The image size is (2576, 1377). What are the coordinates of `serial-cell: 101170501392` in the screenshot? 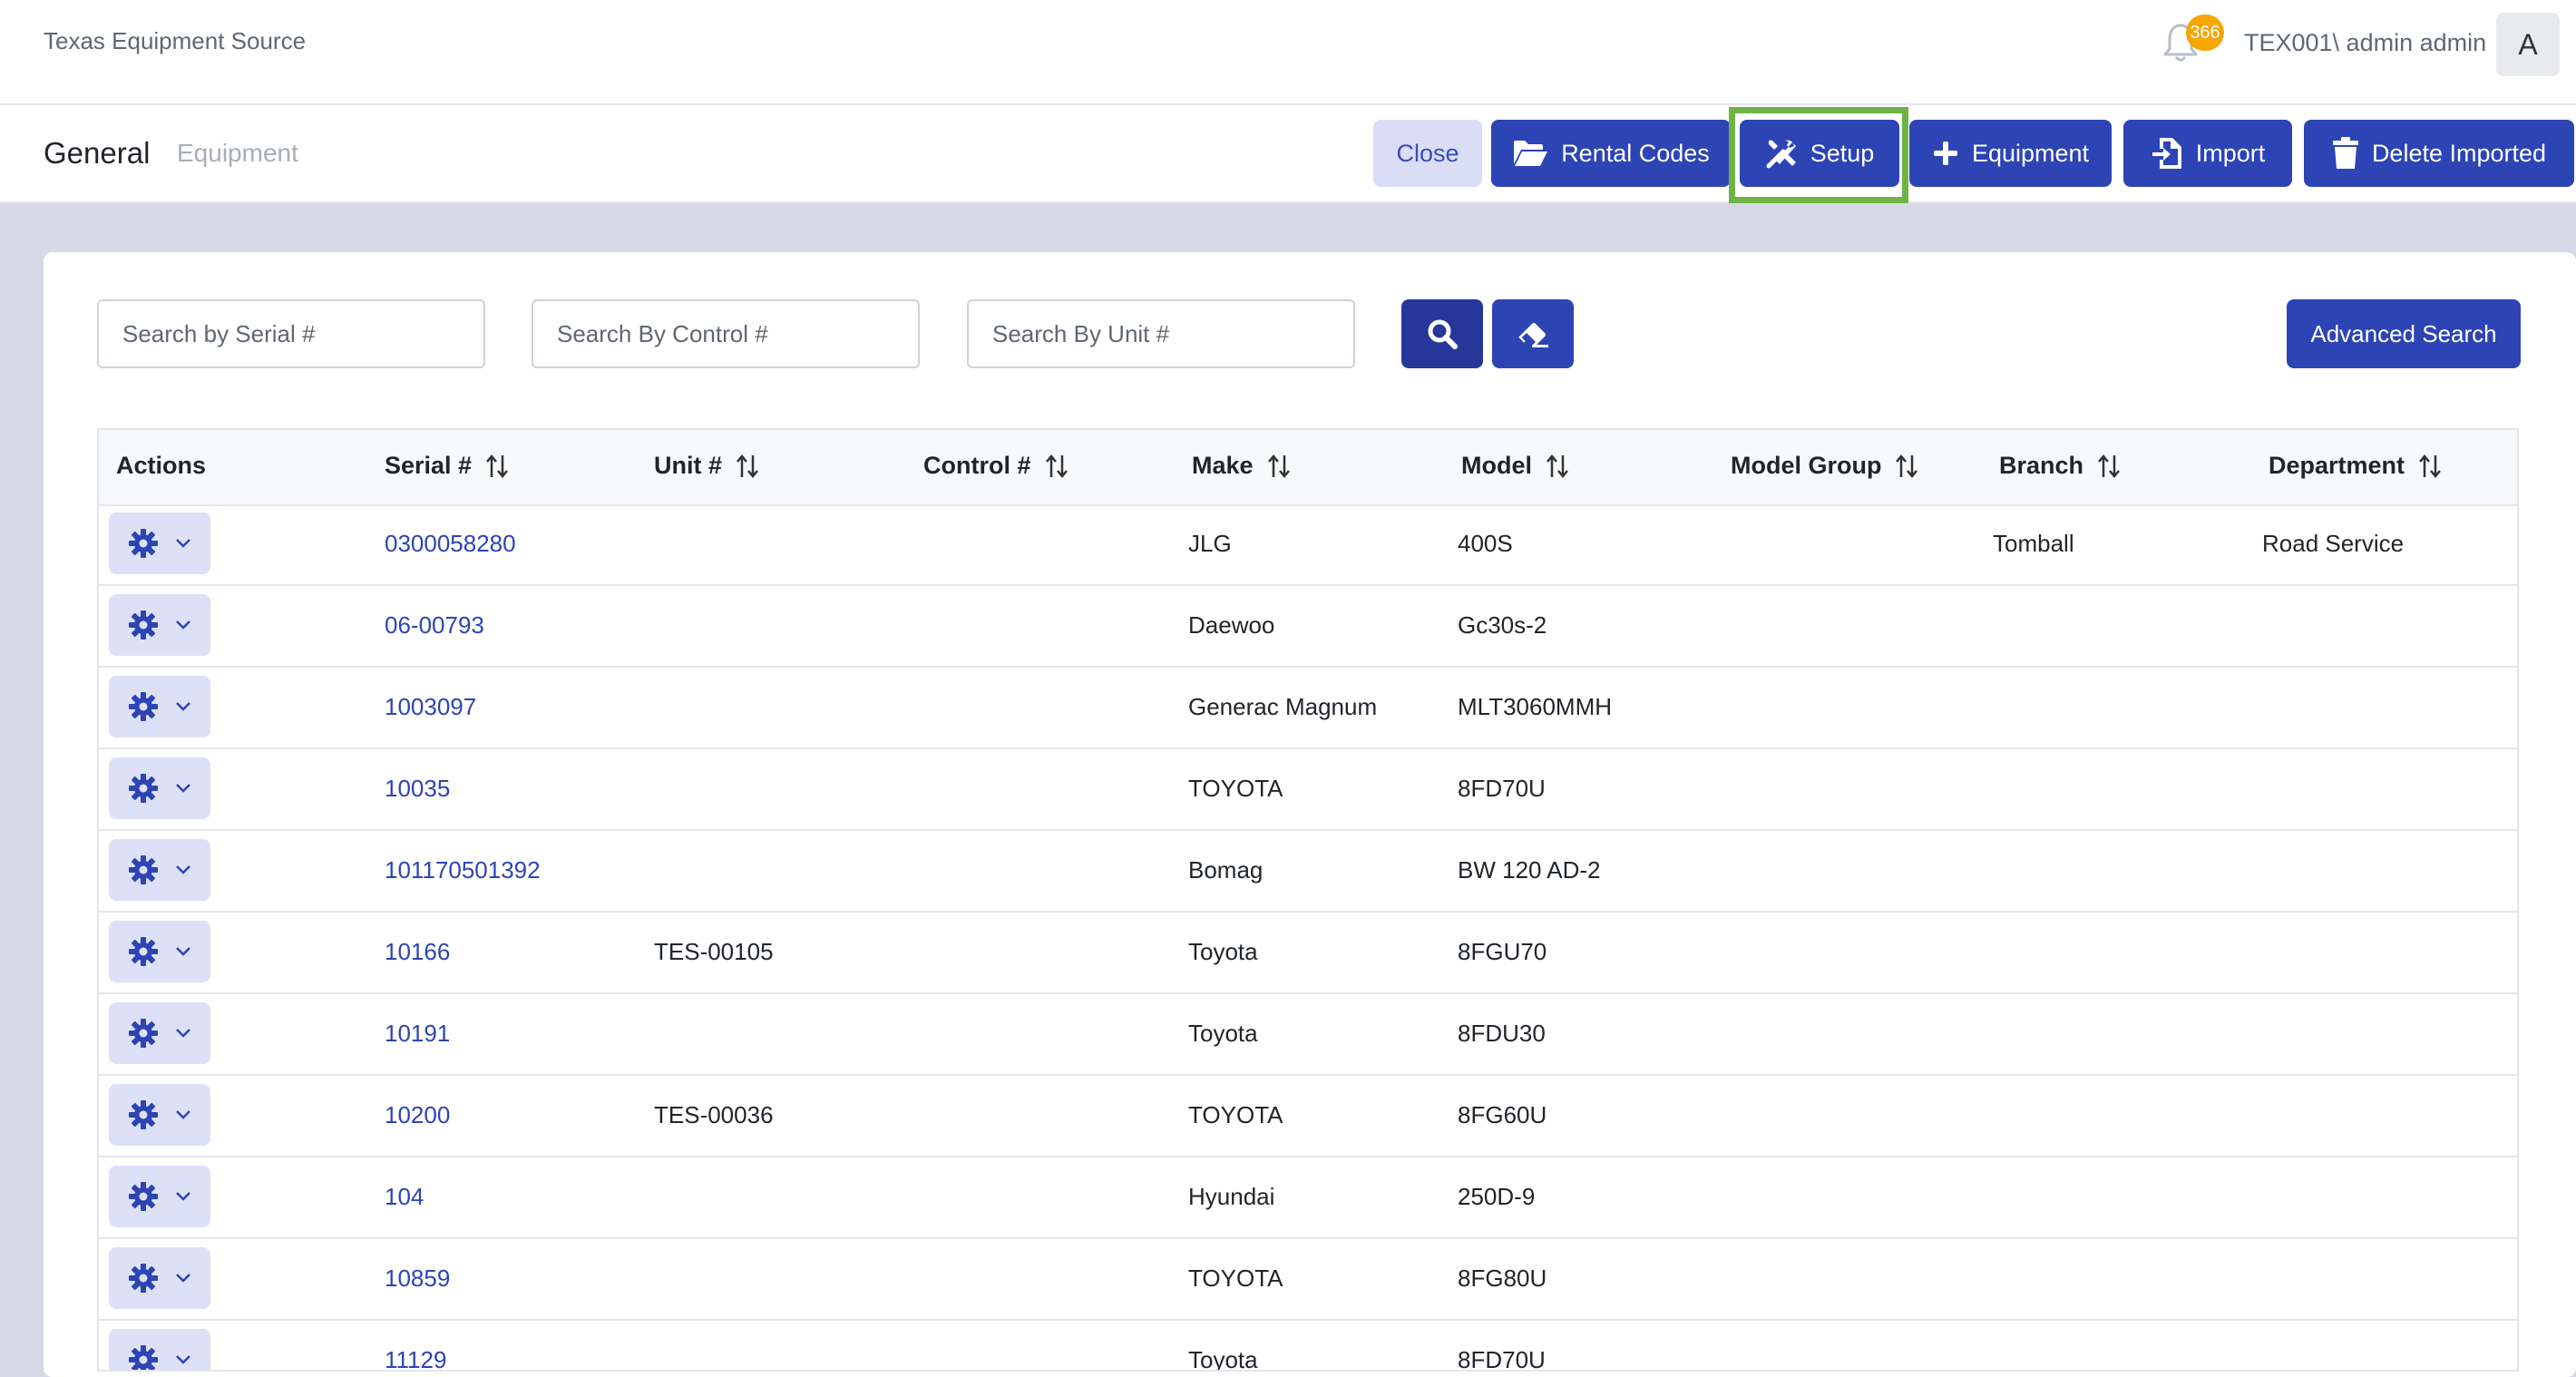 It's located at (463, 870).